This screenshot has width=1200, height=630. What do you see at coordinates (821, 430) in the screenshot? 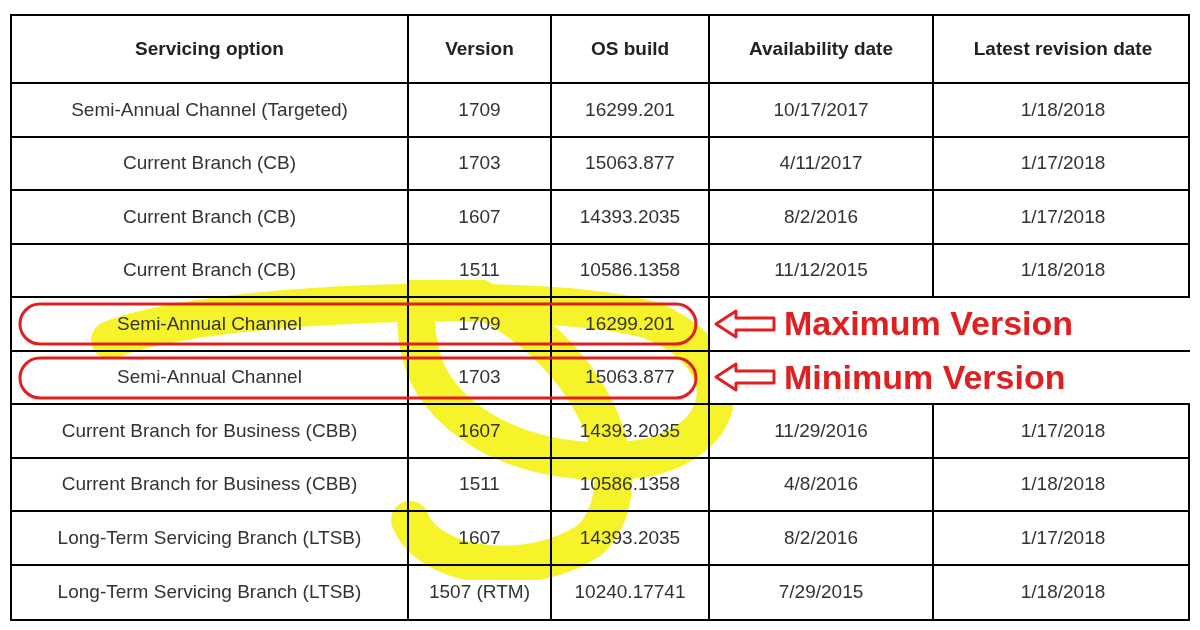
I see `table-cell-text: 11/29/2016` at bounding box center [821, 430].